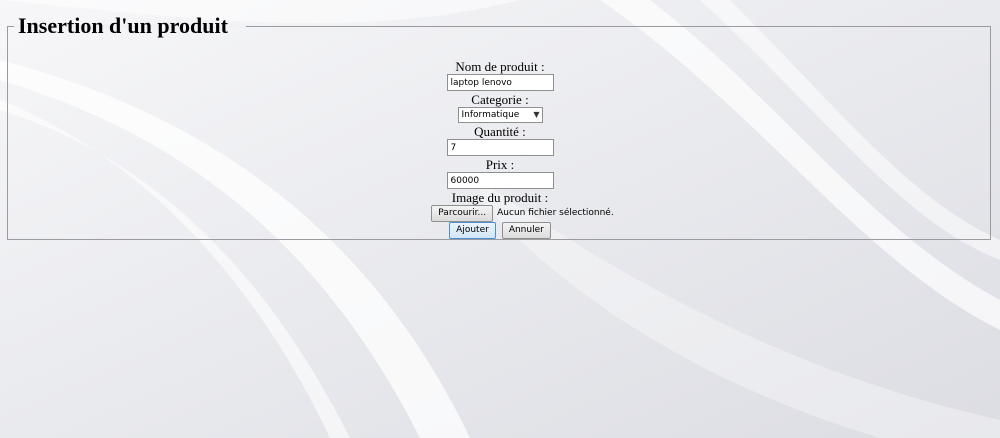  I want to click on chevron-down-icon: ▼, so click(536, 114).